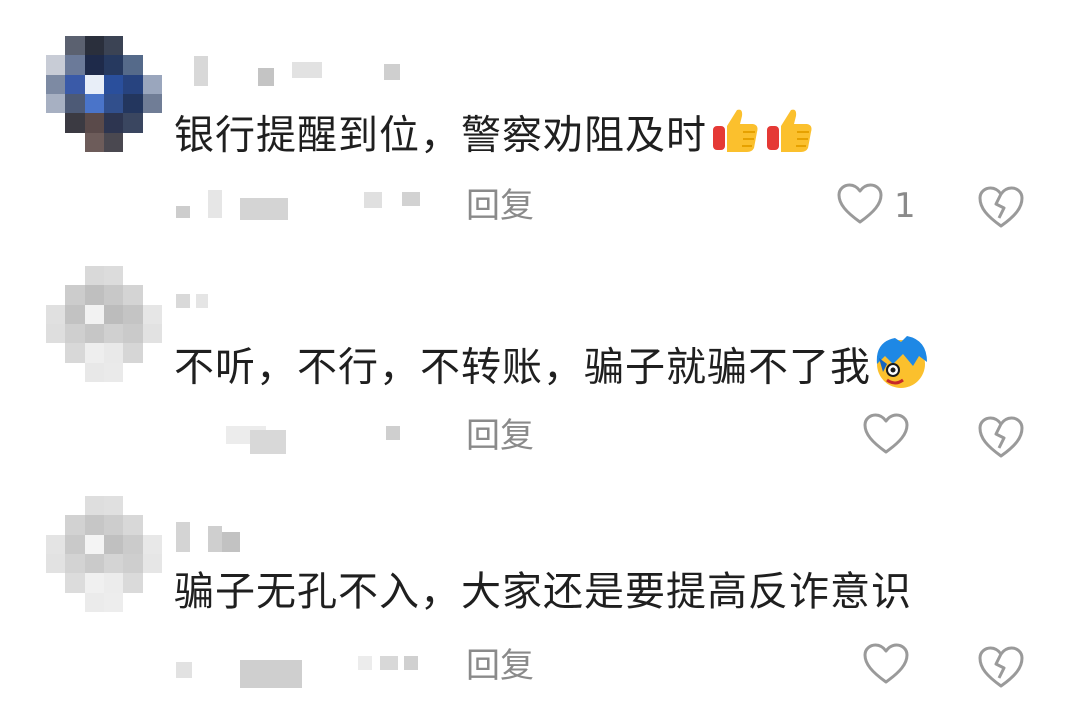  What do you see at coordinates (494, 137) in the screenshot?
I see `comment-text: 银行提醒到位，警察劝阻及时` at bounding box center [494, 137].